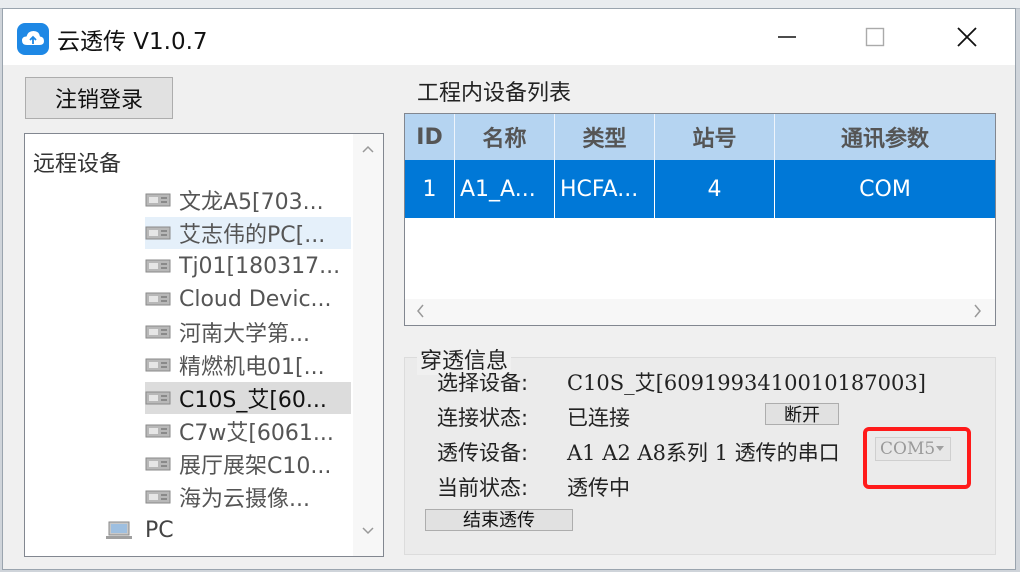  Describe the element at coordinates (368, 345) in the screenshot. I see `tree-vertical-scrollbar` at that location.